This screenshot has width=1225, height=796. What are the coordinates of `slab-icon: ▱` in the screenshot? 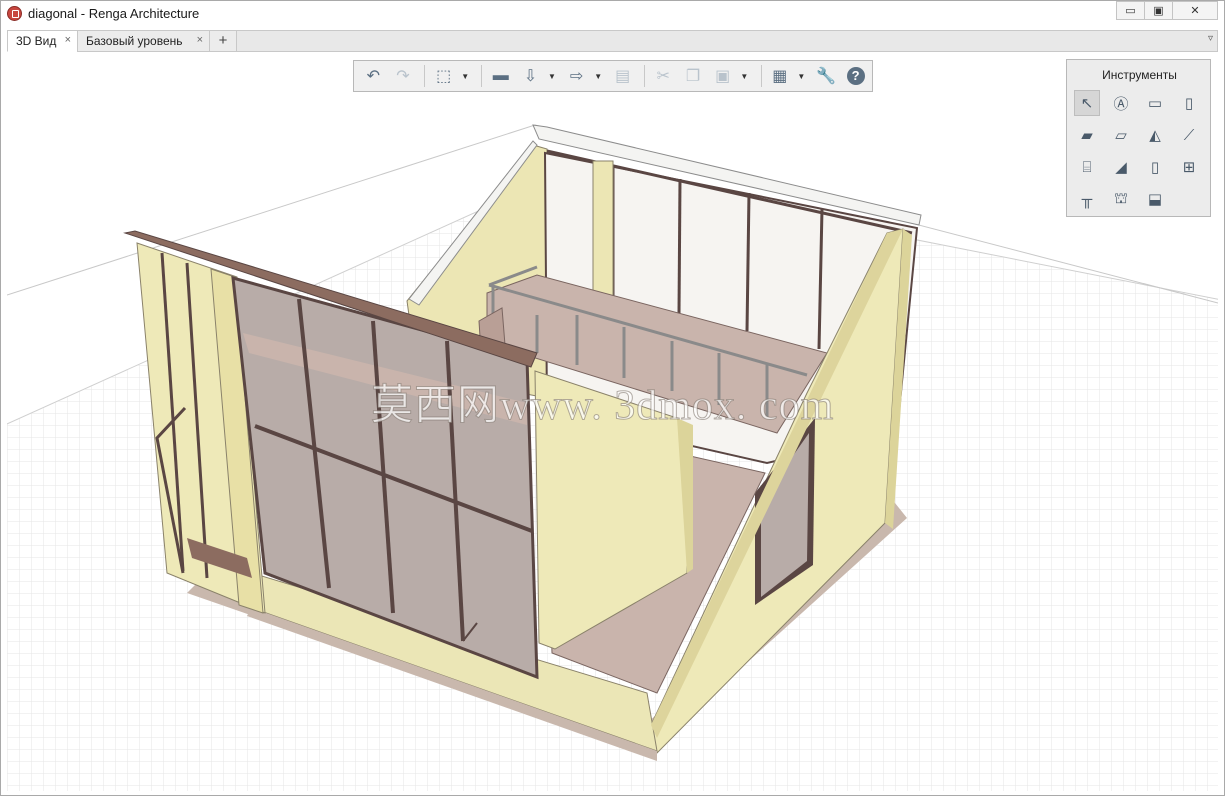 It's located at (1121, 135).